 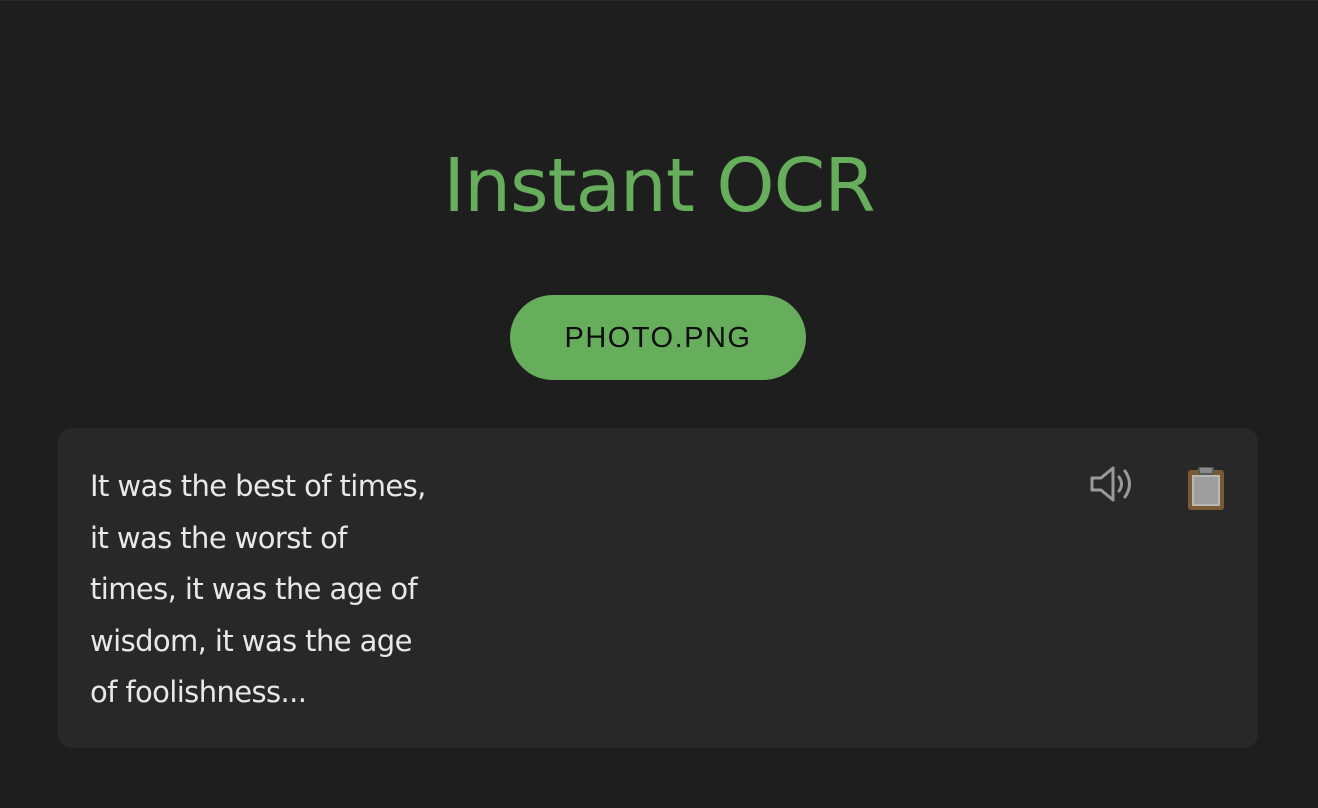 I want to click on copy-text-button, so click(x=1206, y=488).